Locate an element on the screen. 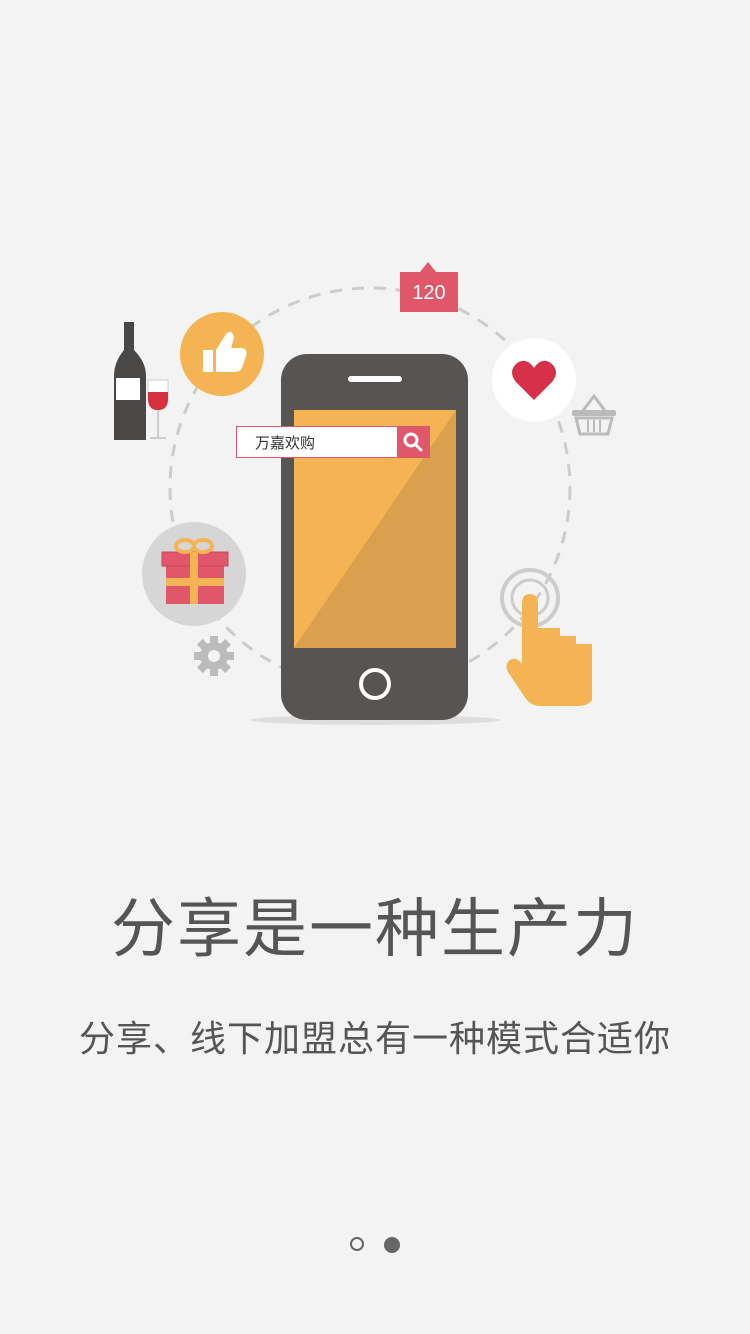 The image size is (750, 1334). page-dot-2-active is located at coordinates (392, 1245).